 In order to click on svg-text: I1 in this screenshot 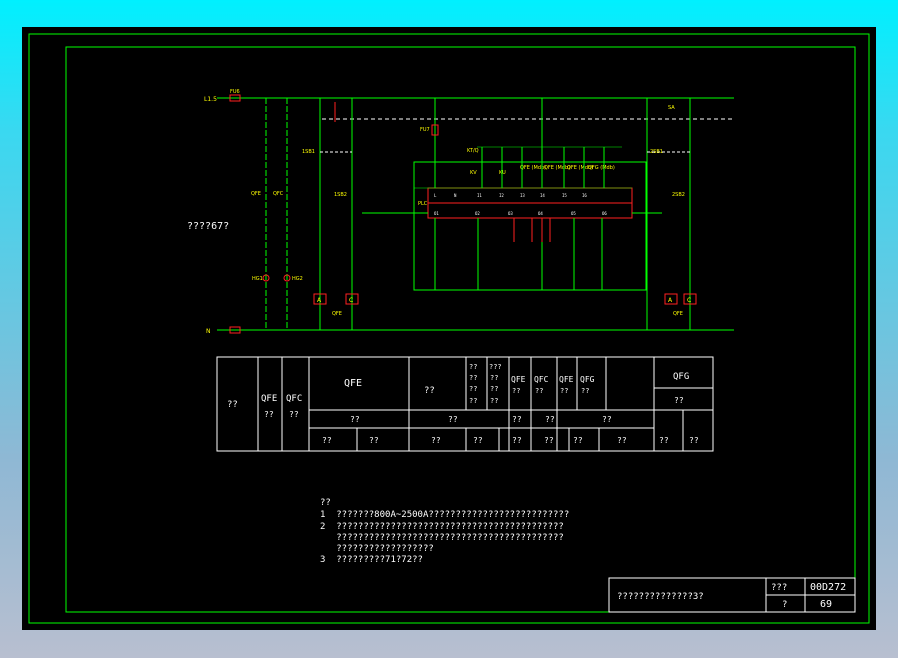, I will do `click(479, 195)`.